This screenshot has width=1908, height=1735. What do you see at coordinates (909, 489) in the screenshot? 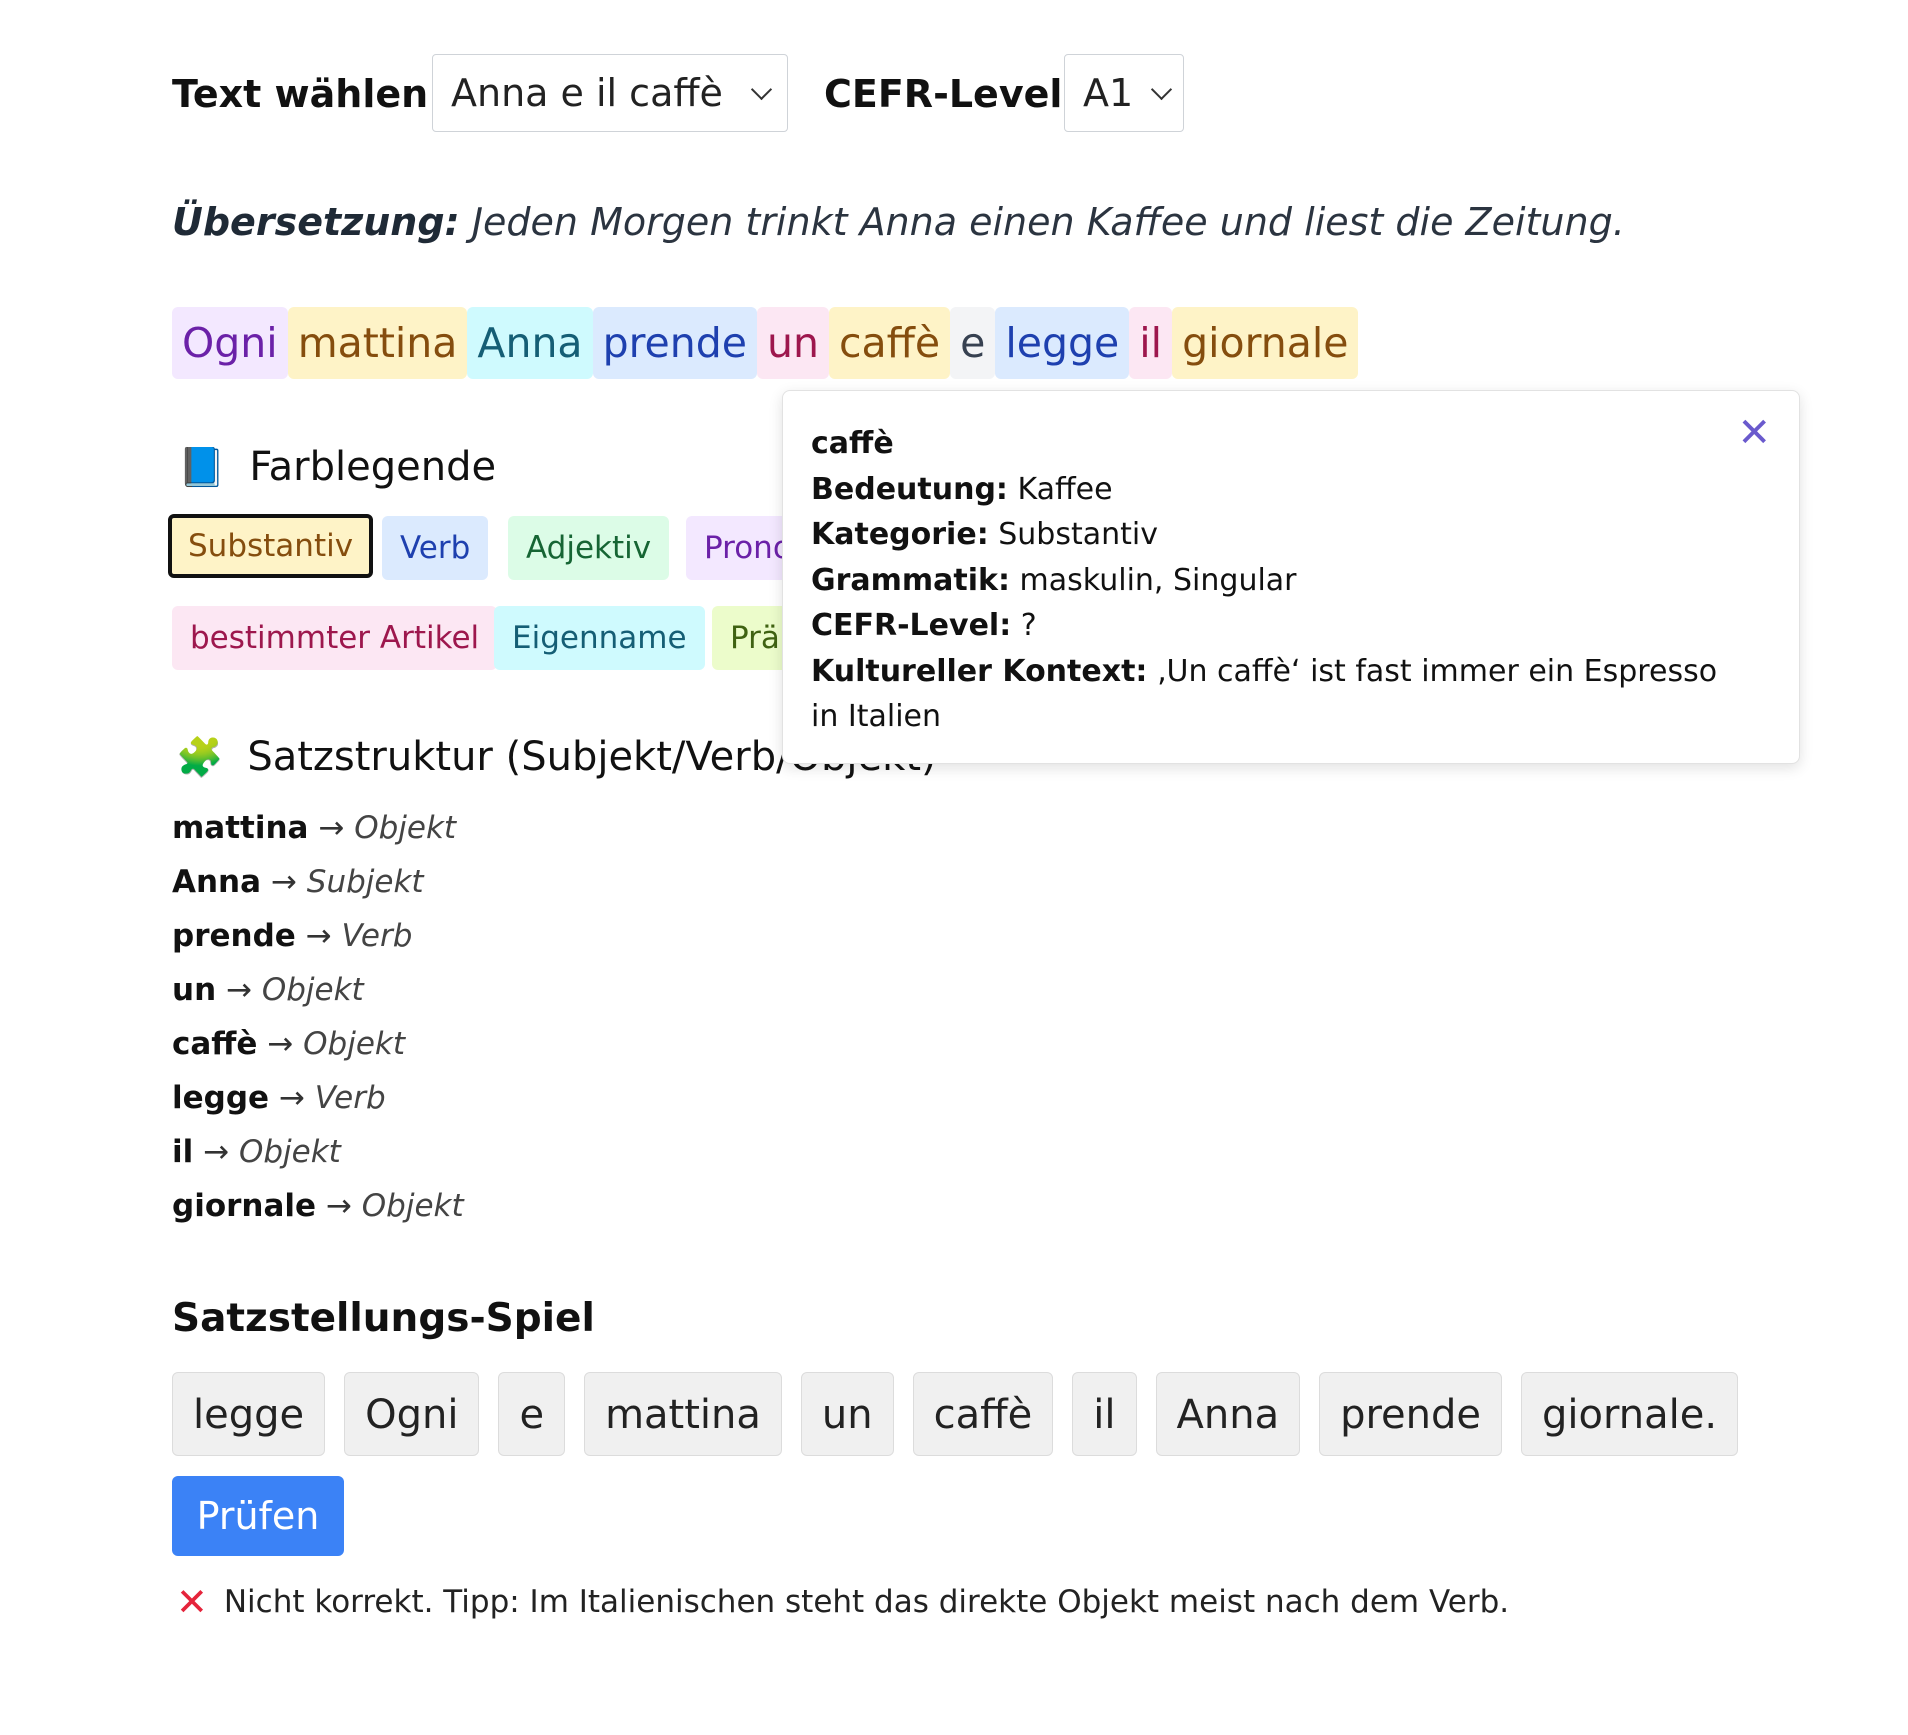
I see `popover-meaning-label: Bedeutung:` at bounding box center [909, 489].